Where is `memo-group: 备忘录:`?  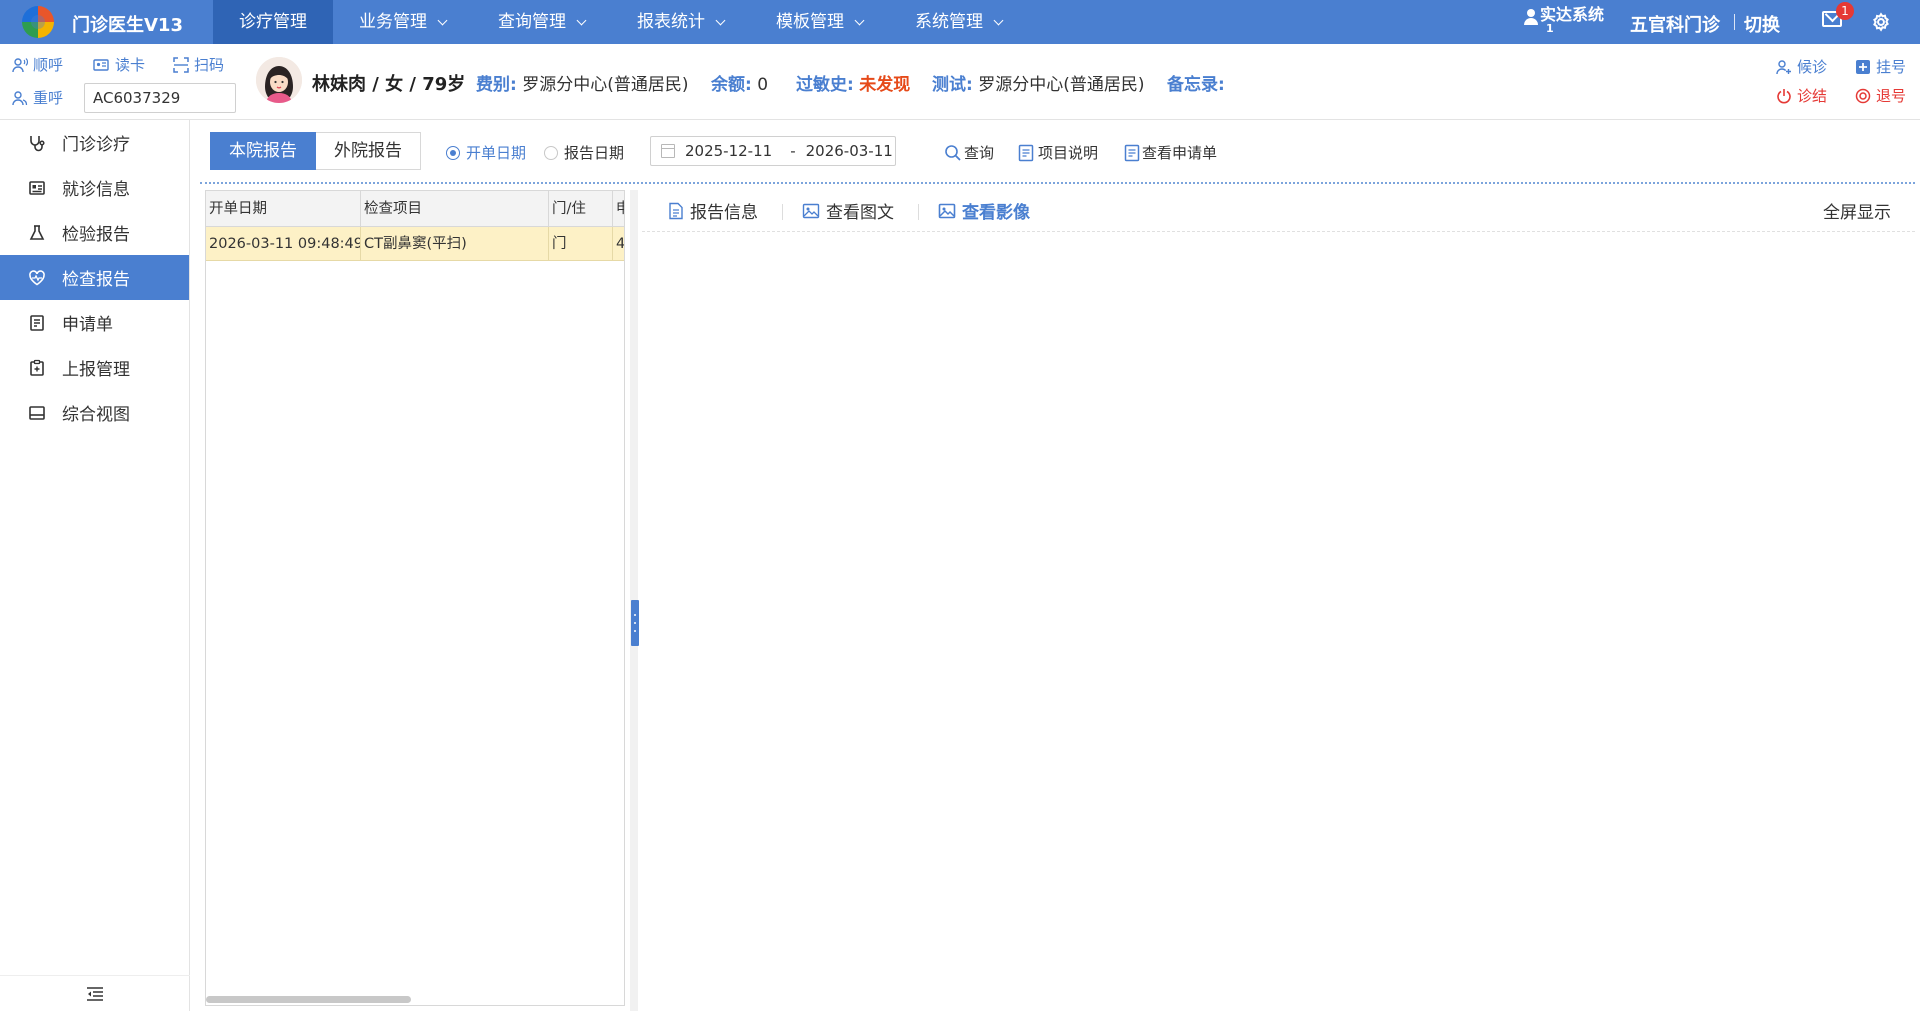
memo-group: 备忘录: is located at coordinates (1196, 82).